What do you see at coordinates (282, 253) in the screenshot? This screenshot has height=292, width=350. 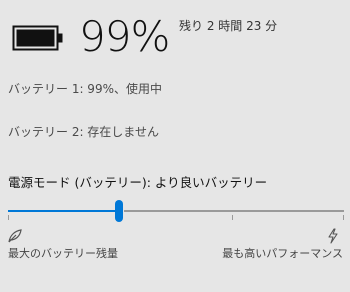 I see `best-performance-label: 最も高いパフォーマンス` at bounding box center [282, 253].